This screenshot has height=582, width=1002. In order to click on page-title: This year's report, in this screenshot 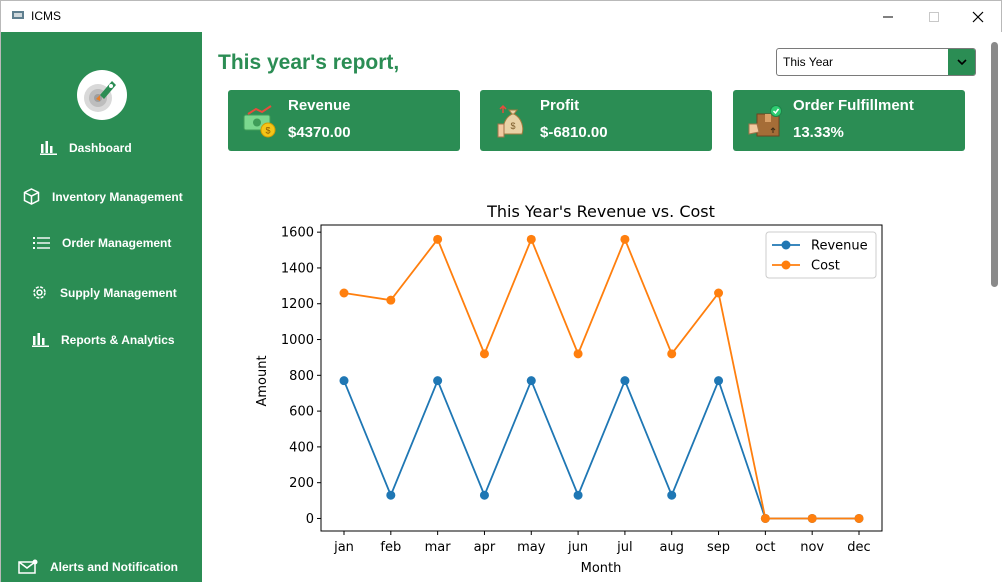, I will do `click(309, 62)`.